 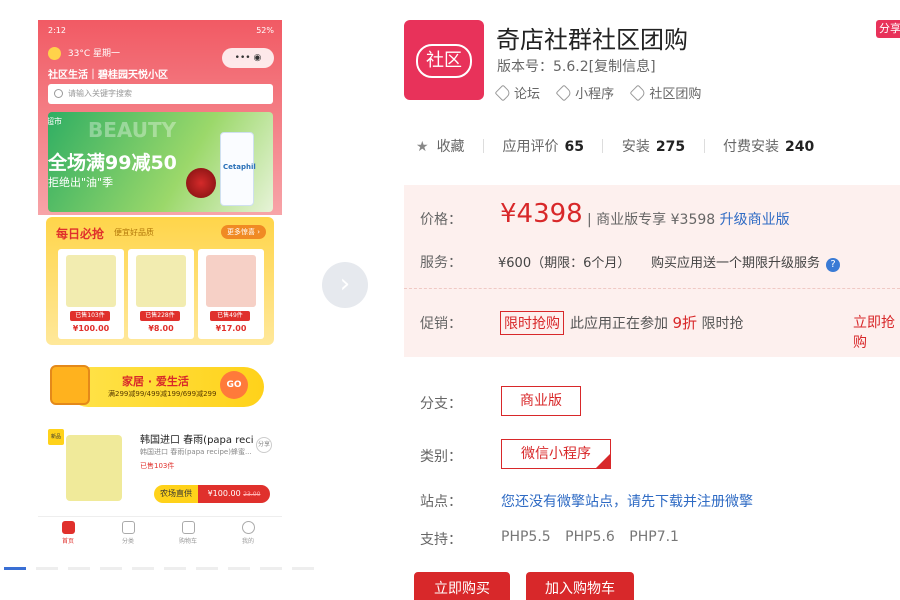 I want to click on phone-tabbar: 首页 分类 购物车 我的, so click(x=160, y=533).